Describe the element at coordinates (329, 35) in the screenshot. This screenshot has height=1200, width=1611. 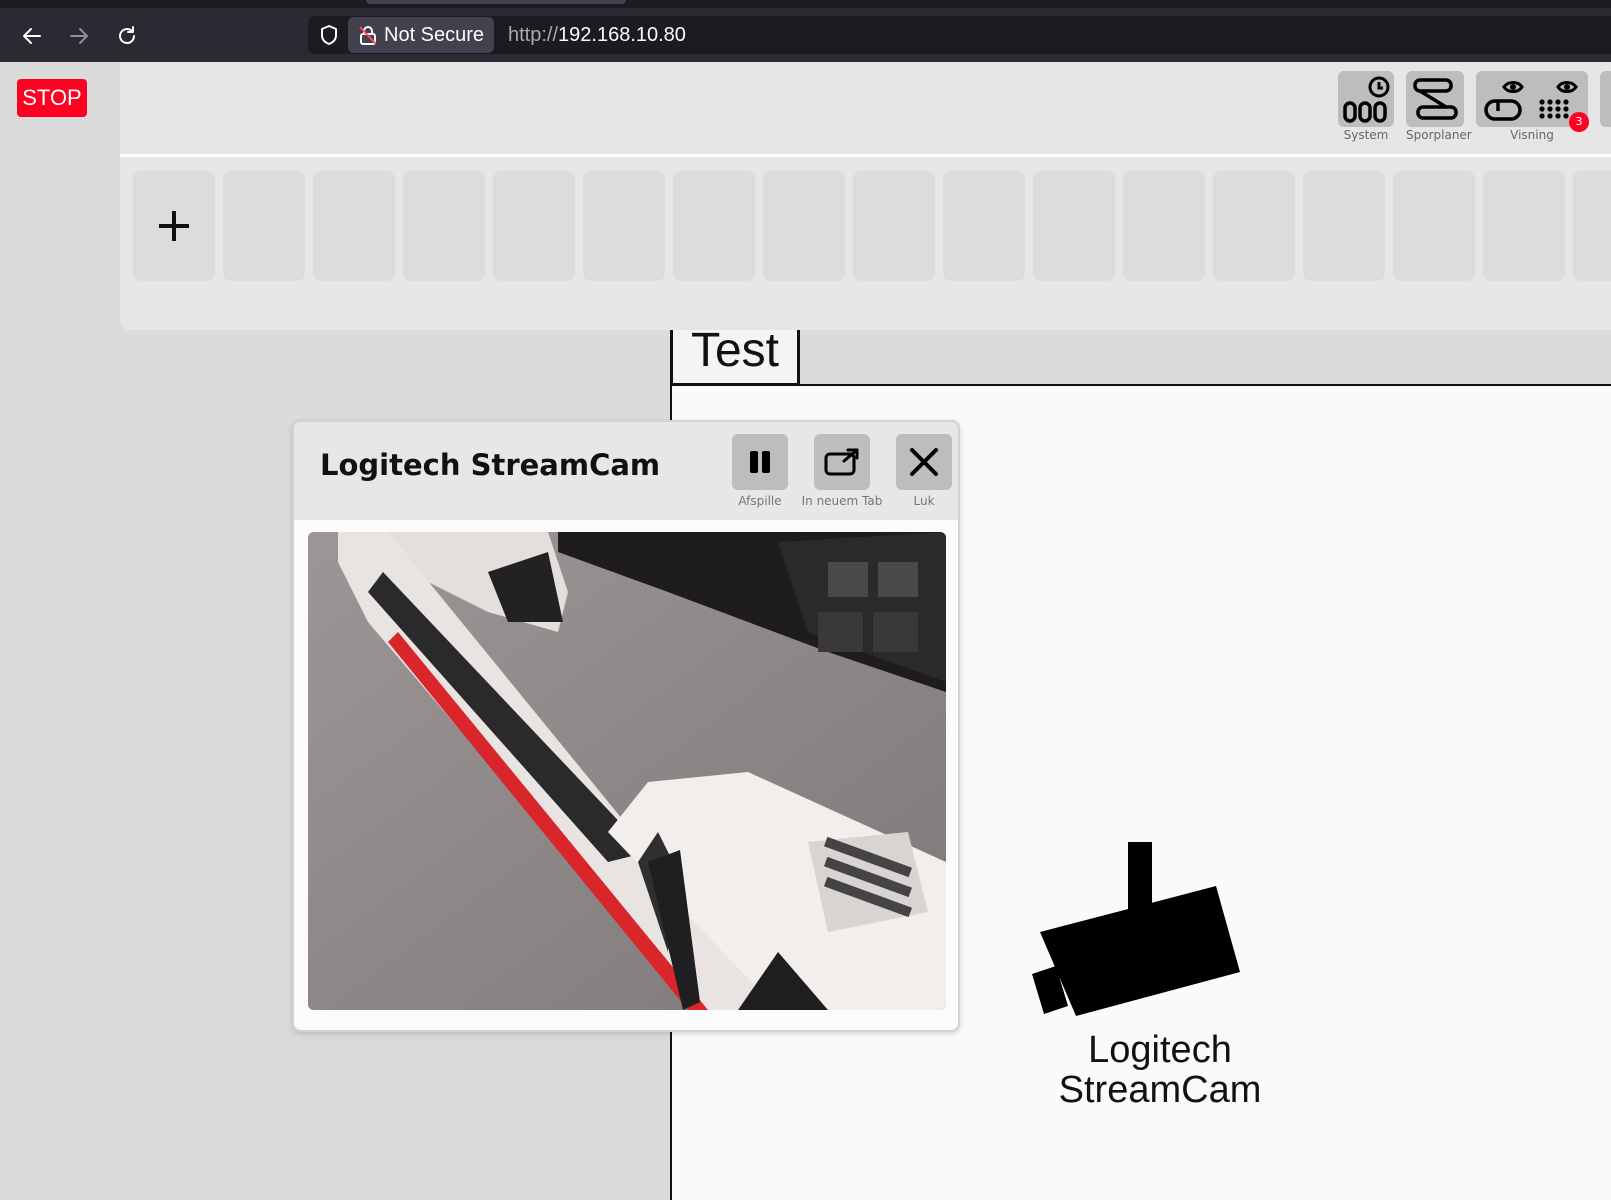
I see `shield-icon` at that location.